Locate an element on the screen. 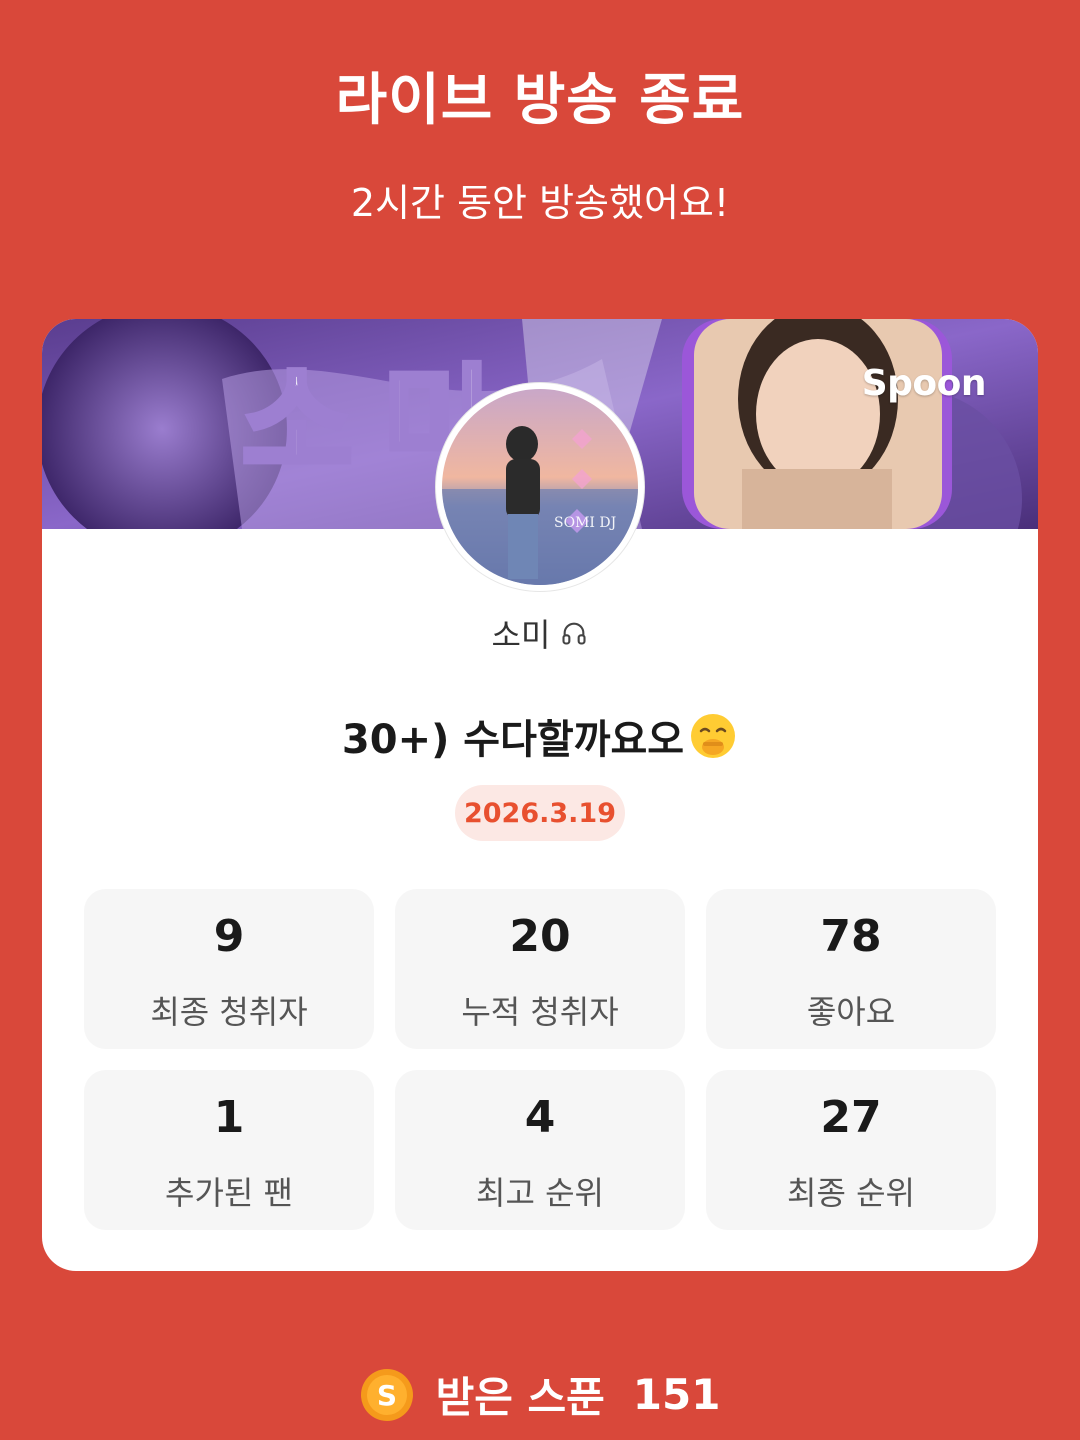 This screenshot has width=1080, height=1440. spoon-coin-icon: S is located at coordinates (386, 1394).